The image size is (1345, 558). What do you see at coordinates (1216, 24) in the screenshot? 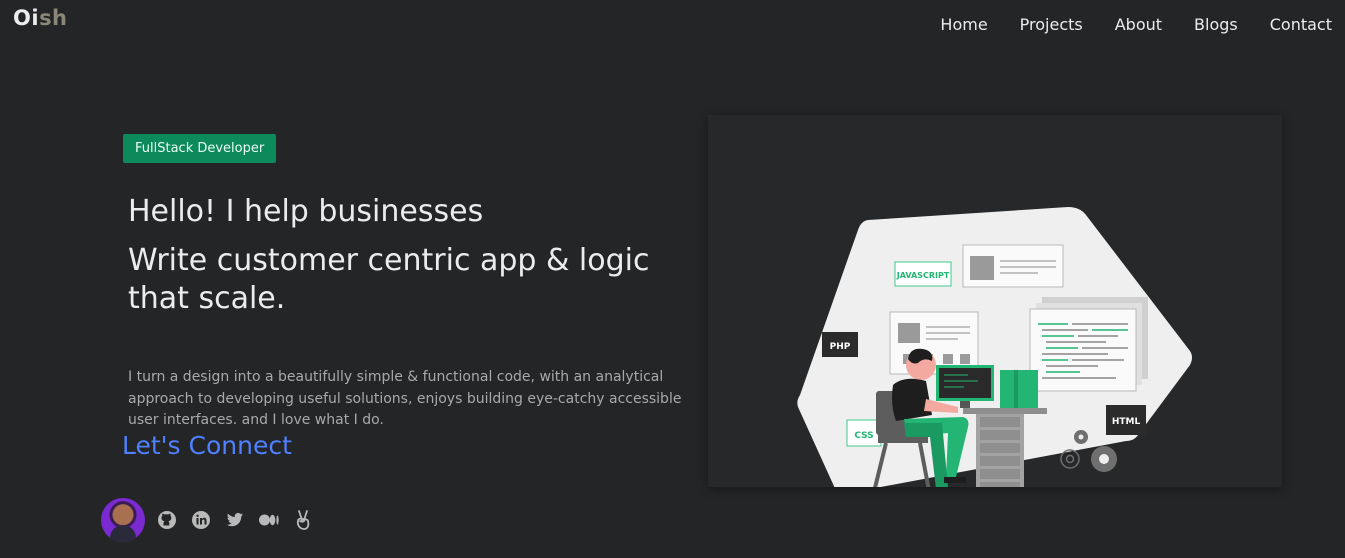
I see `nav-blogs: Blogs` at bounding box center [1216, 24].